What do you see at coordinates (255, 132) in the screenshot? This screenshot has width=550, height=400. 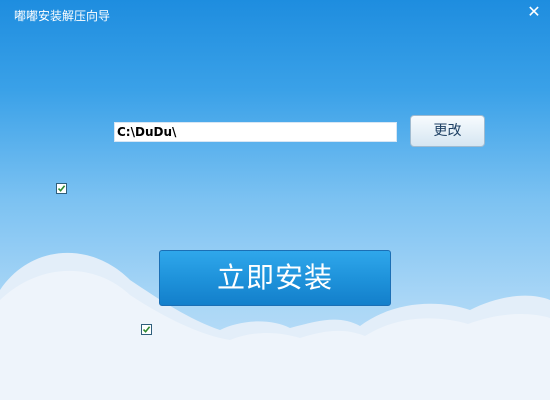 I see `install-path-input` at bounding box center [255, 132].